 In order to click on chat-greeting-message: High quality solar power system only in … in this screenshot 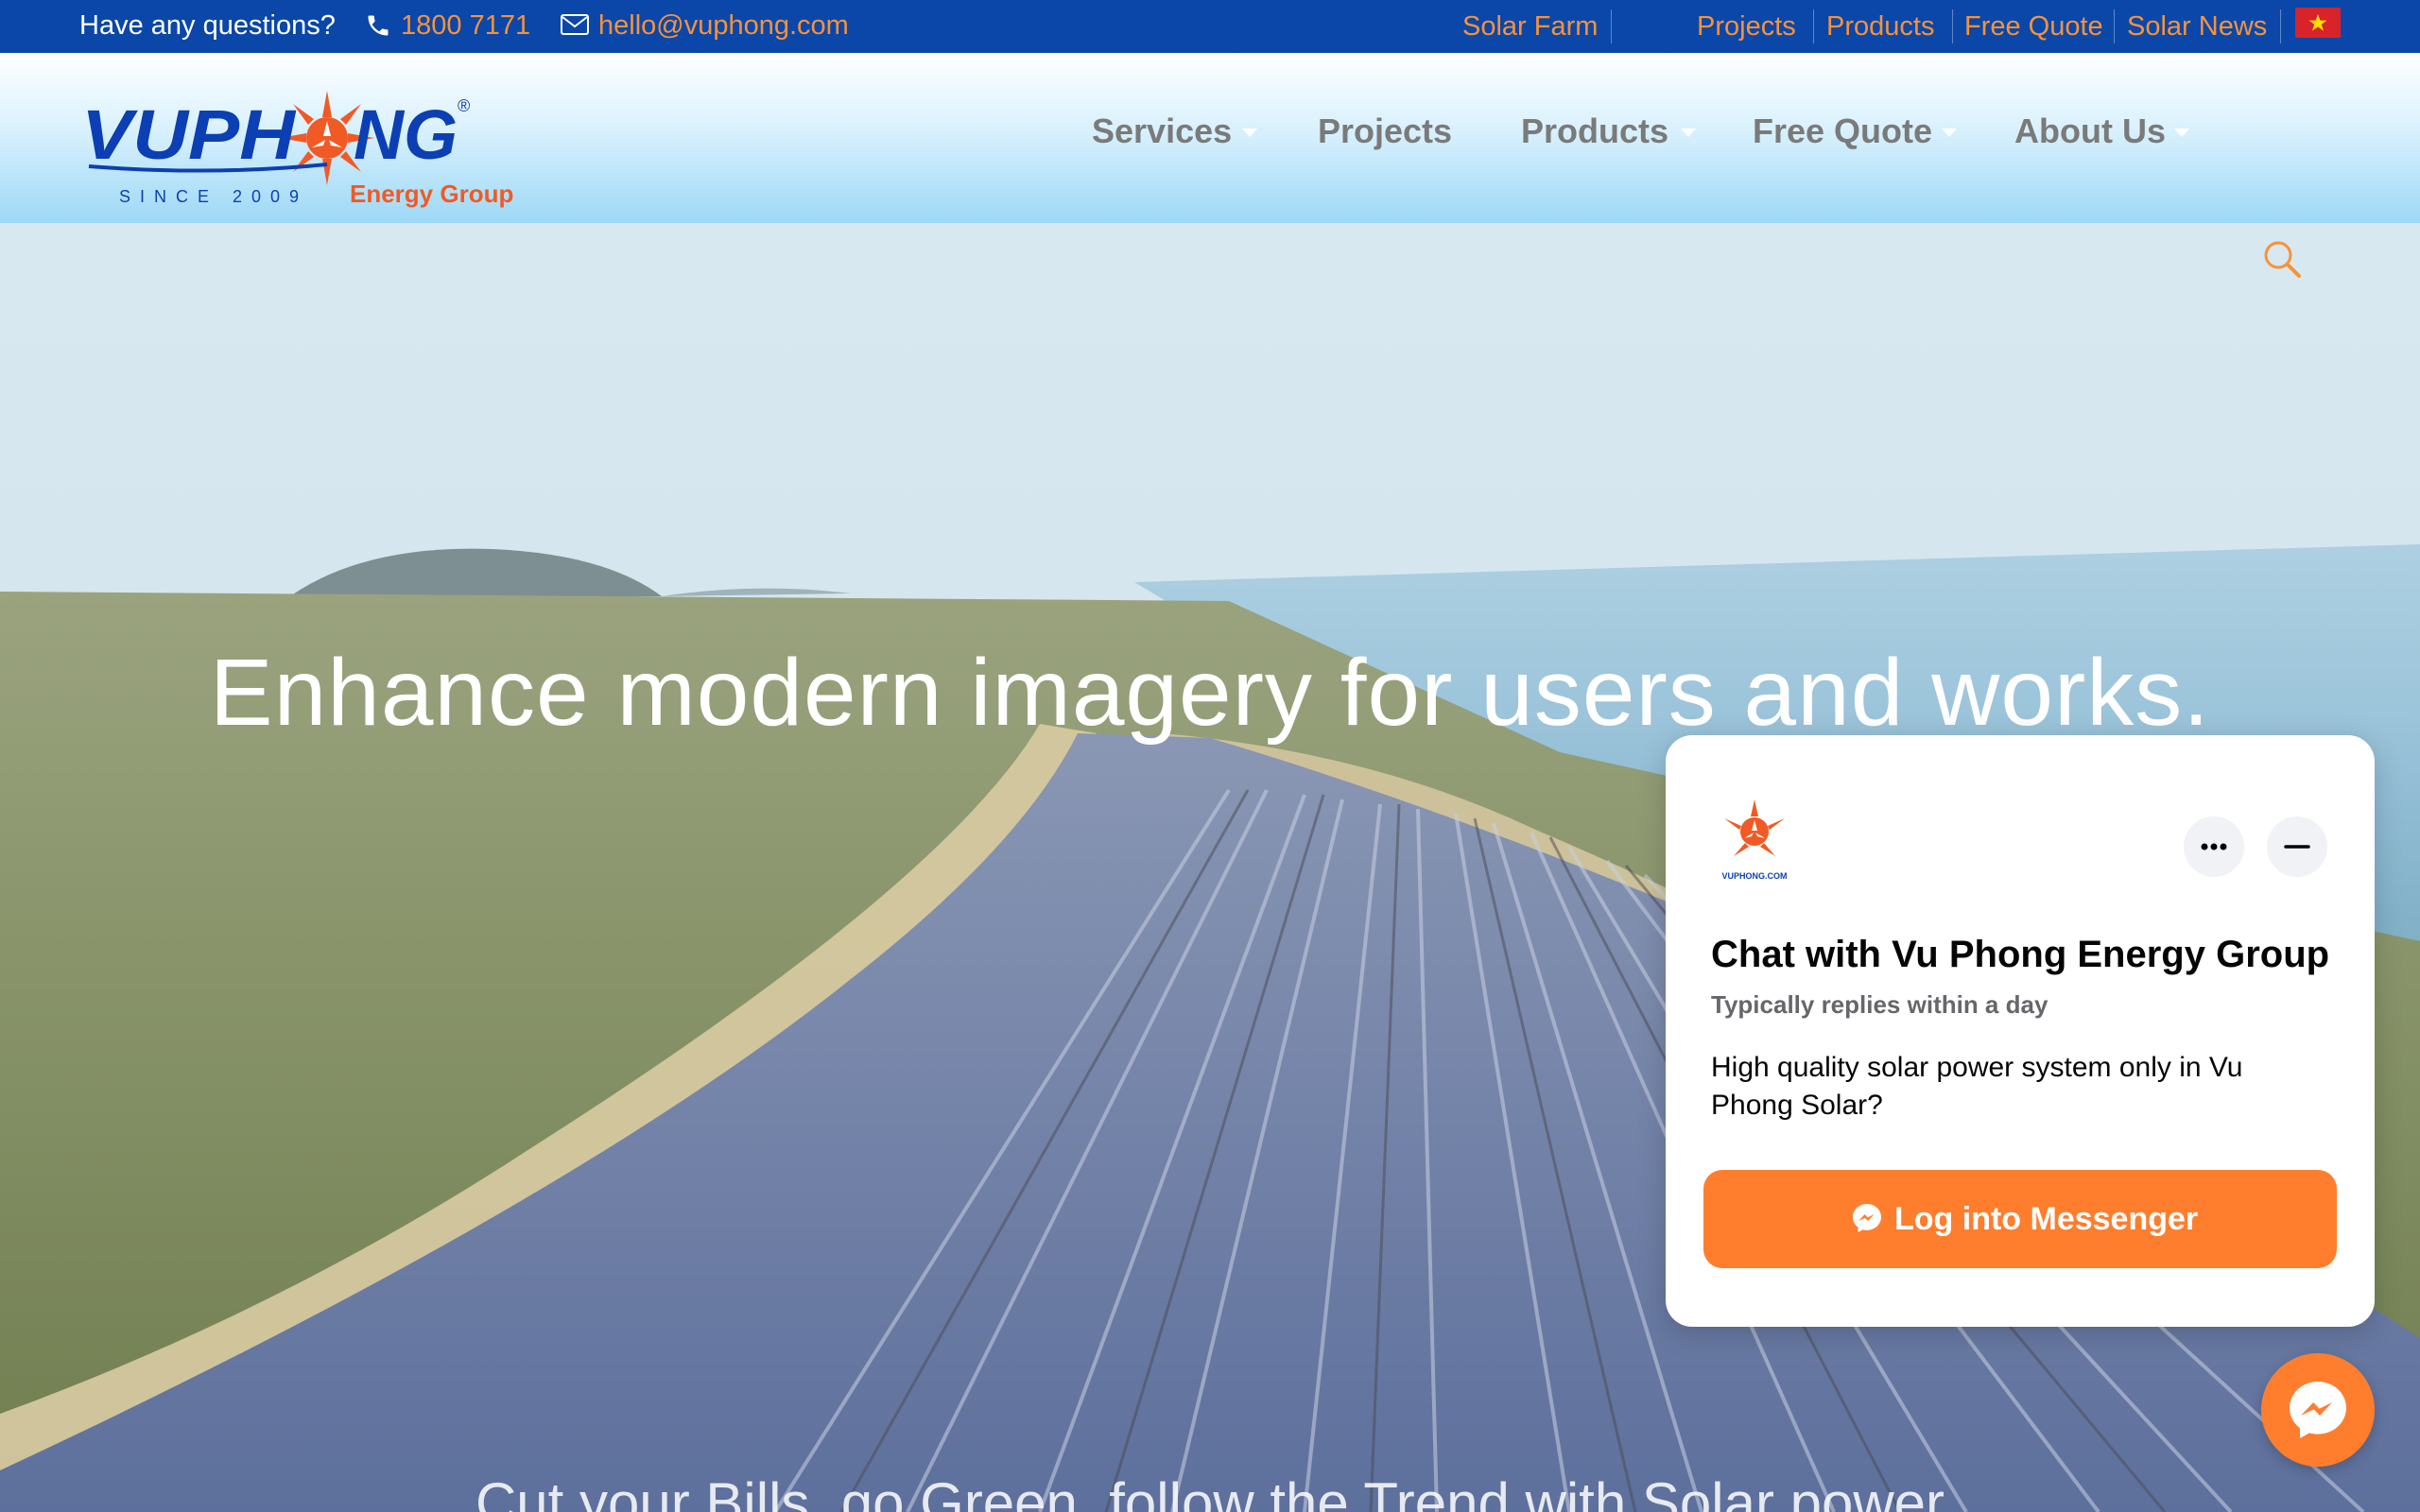, I will do `click(1977, 1086)`.